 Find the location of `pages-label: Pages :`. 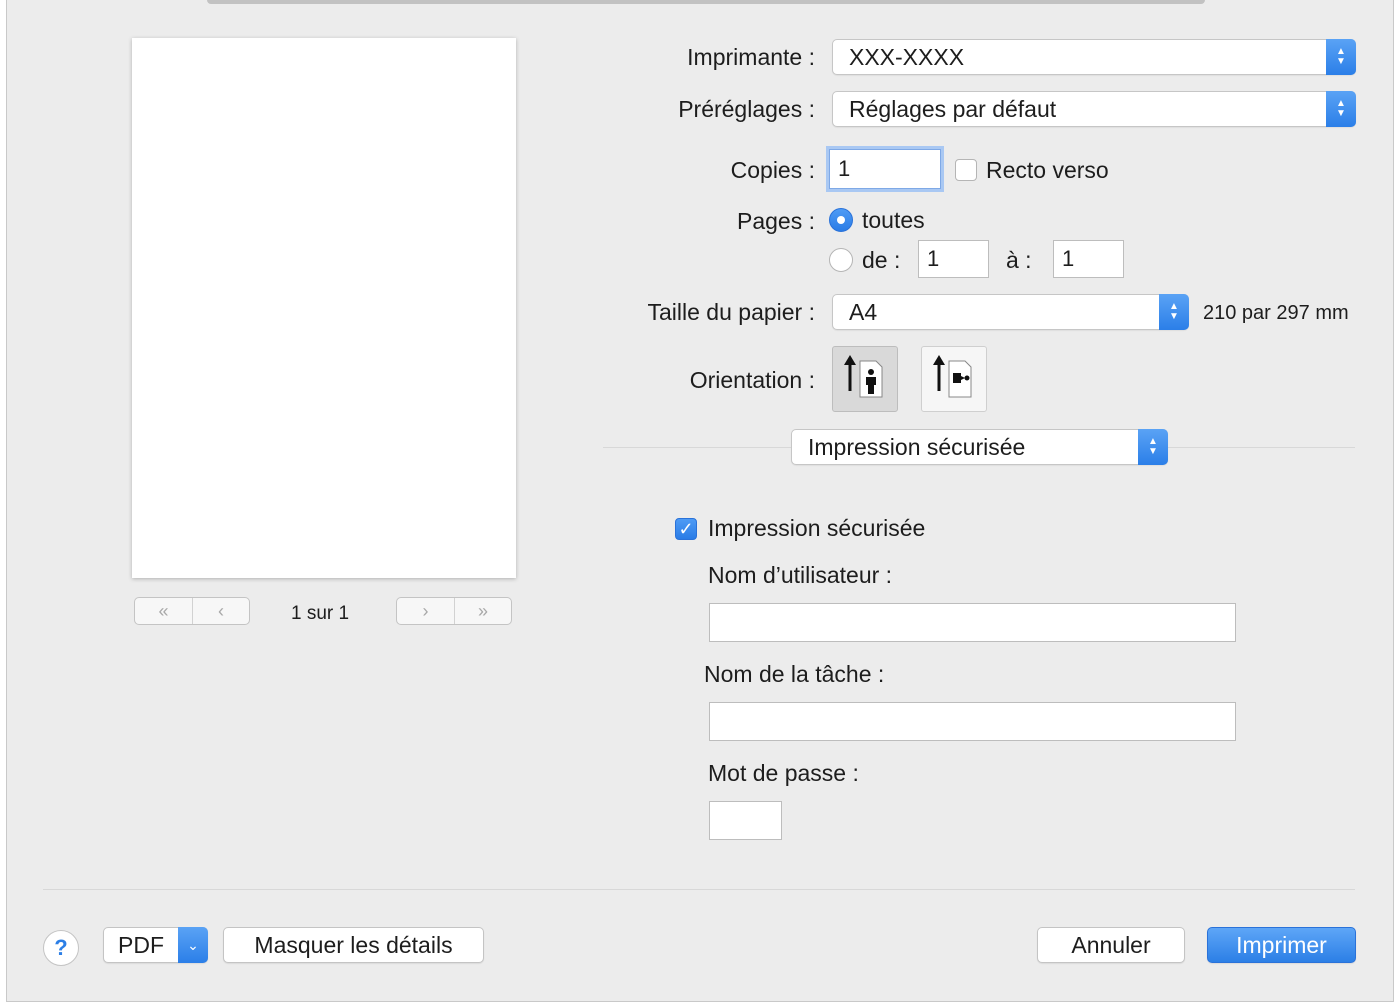

pages-label: Pages : is located at coordinates (776, 221).